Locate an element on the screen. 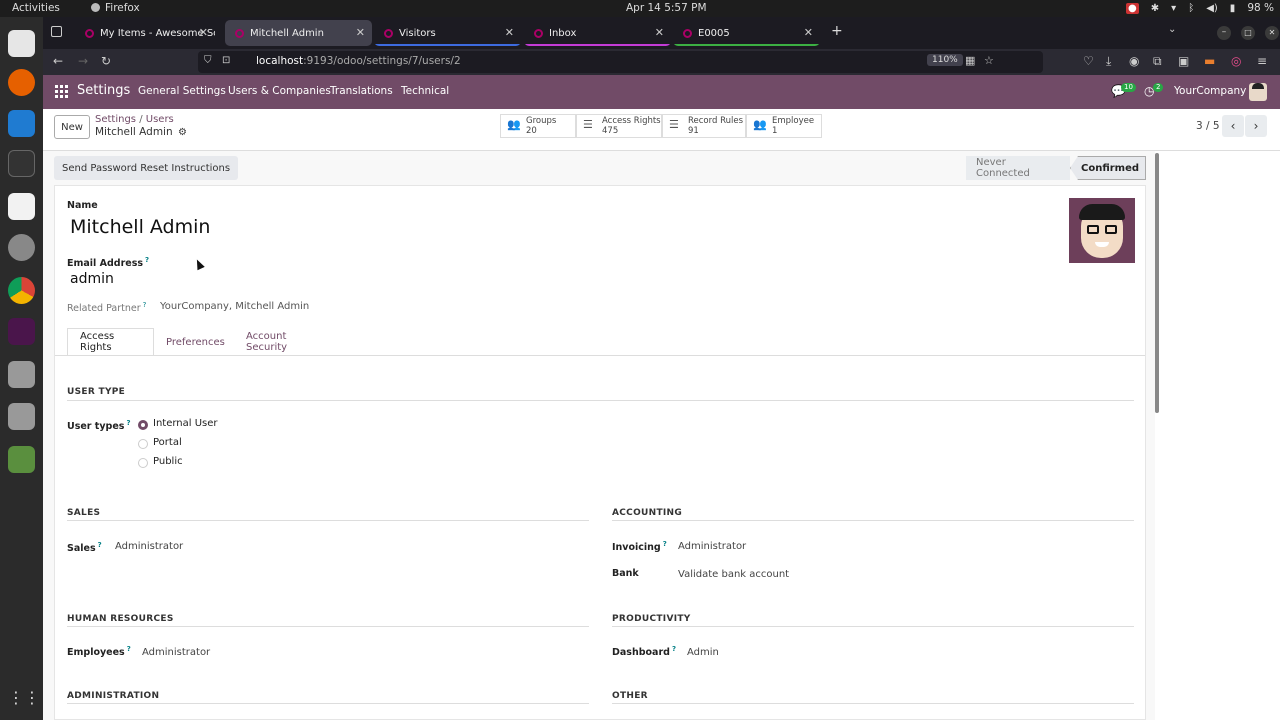 The width and height of the screenshot is (1280, 720). forward-icon: → is located at coordinates (83, 61).